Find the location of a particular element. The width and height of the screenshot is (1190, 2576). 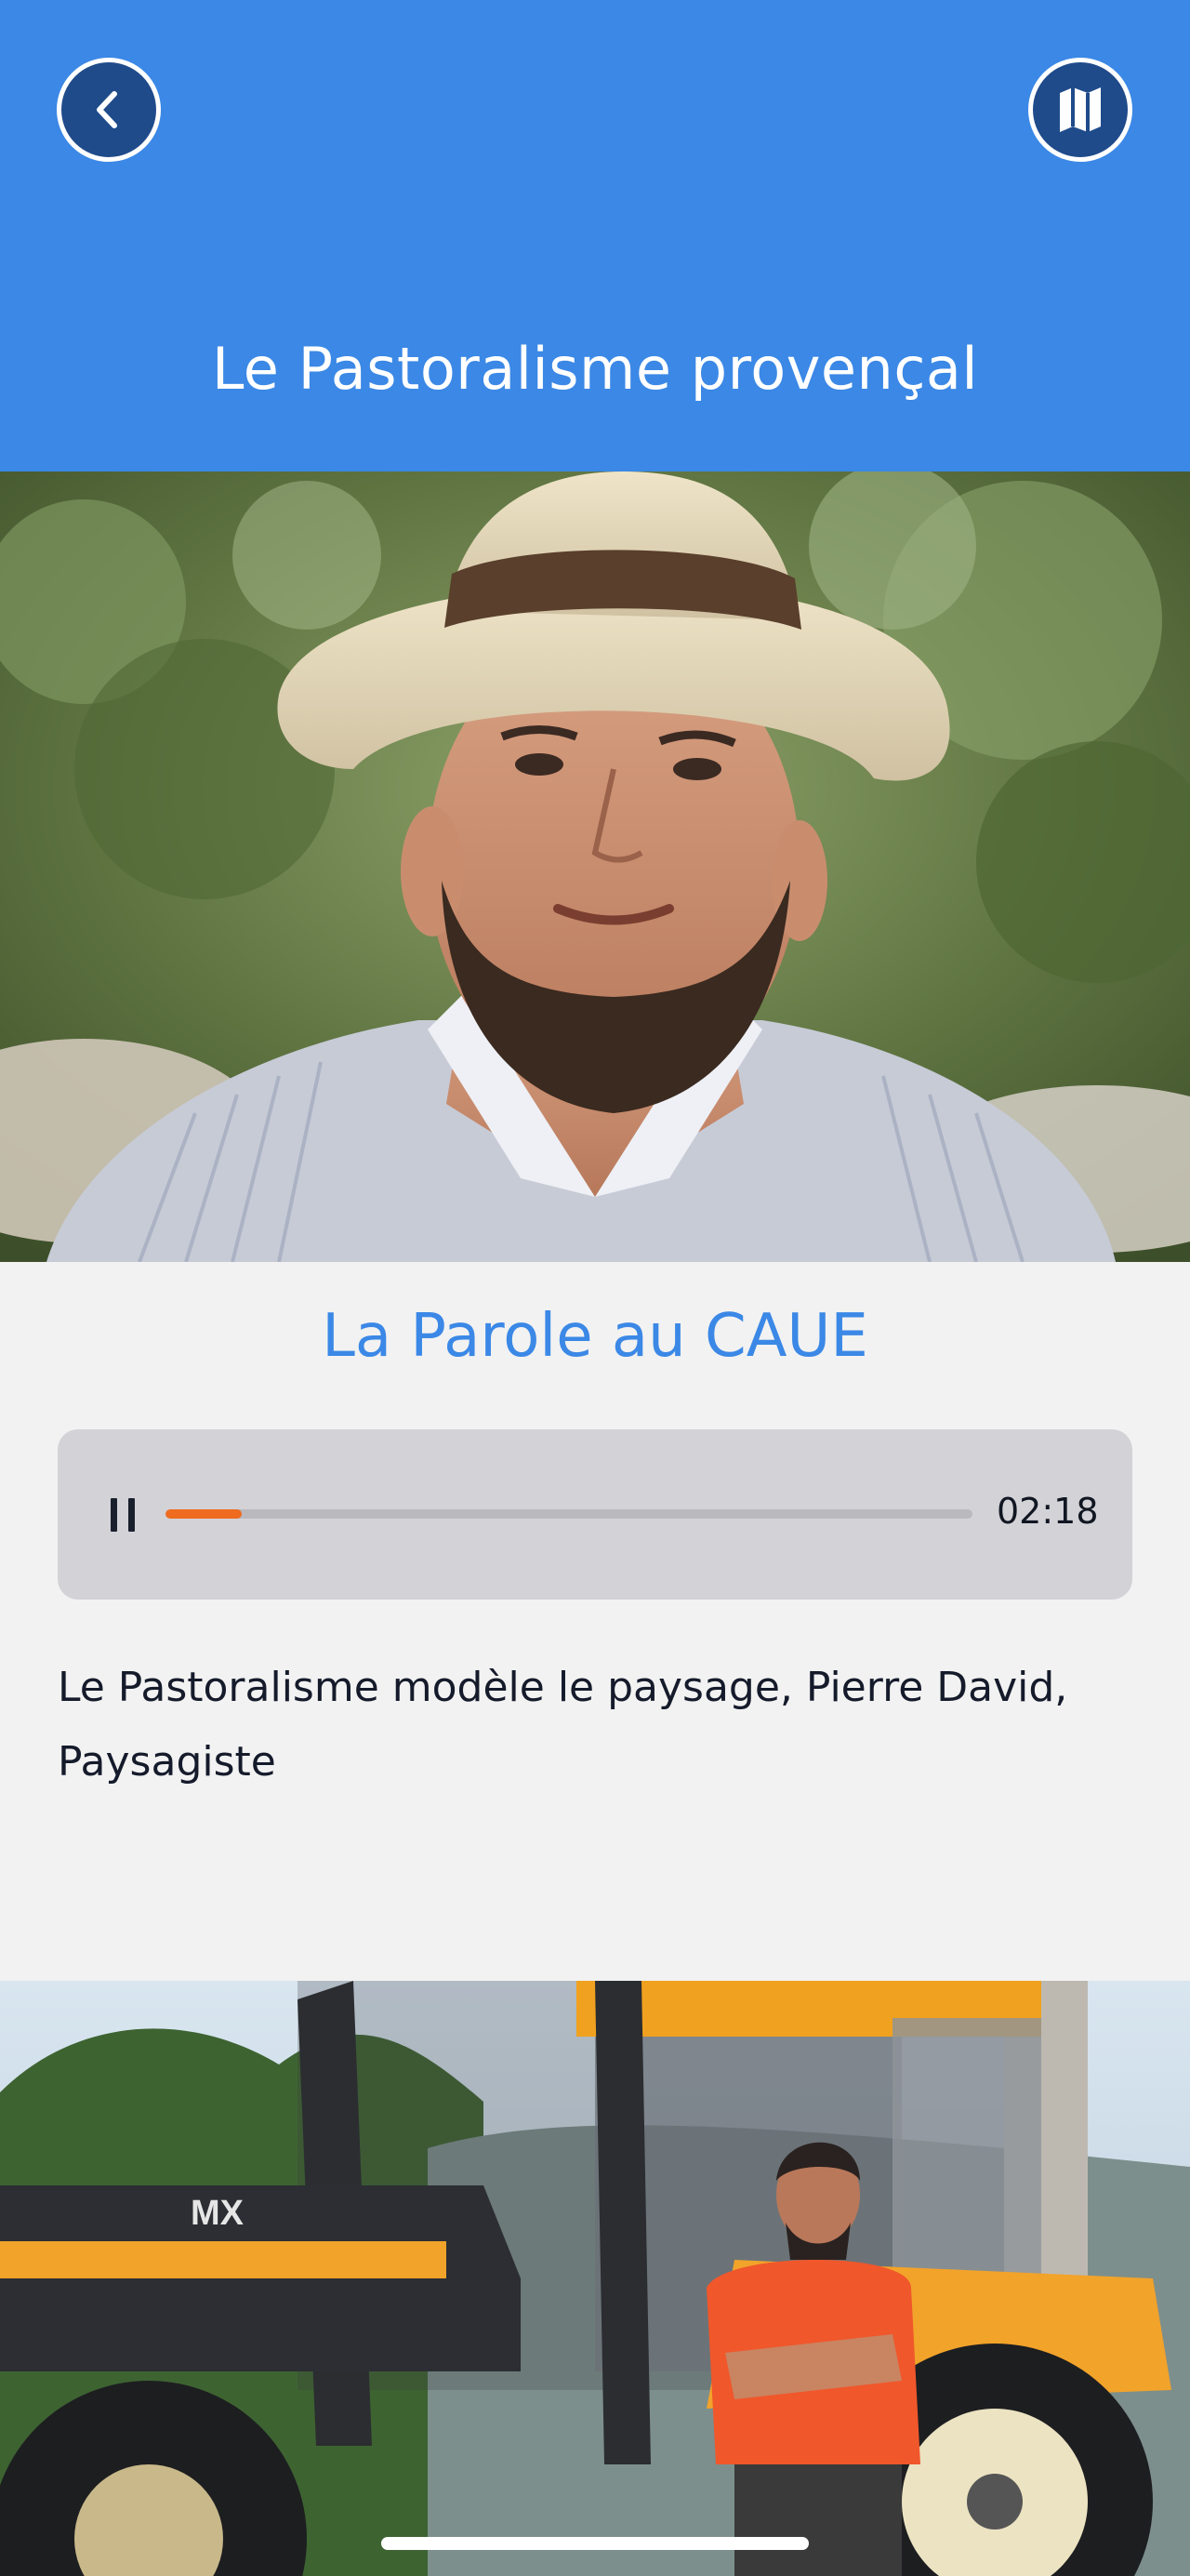

progress-fill is located at coordinates (204, 1514).